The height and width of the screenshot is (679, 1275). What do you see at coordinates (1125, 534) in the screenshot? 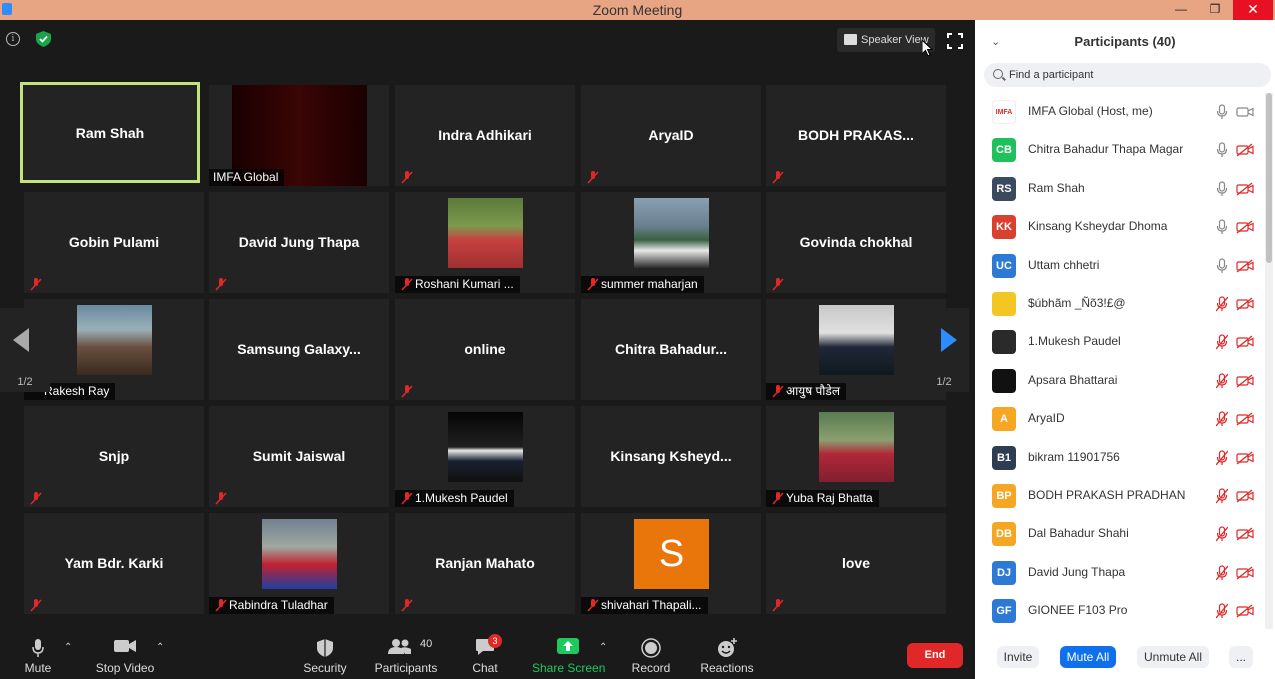
I see `participant-row: DB Dal Bahadur Shahi` at bounding box center [1125, 534].